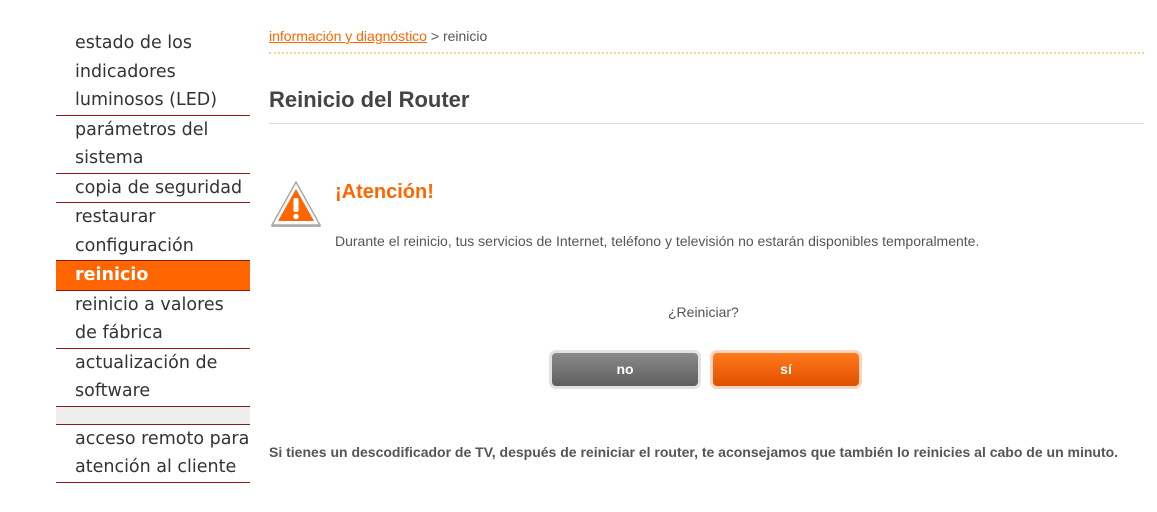  What do you see at coordinates (296, 205) in the screenshot?
I see `warning-triangle-icon` at bounding box center [296, 205].